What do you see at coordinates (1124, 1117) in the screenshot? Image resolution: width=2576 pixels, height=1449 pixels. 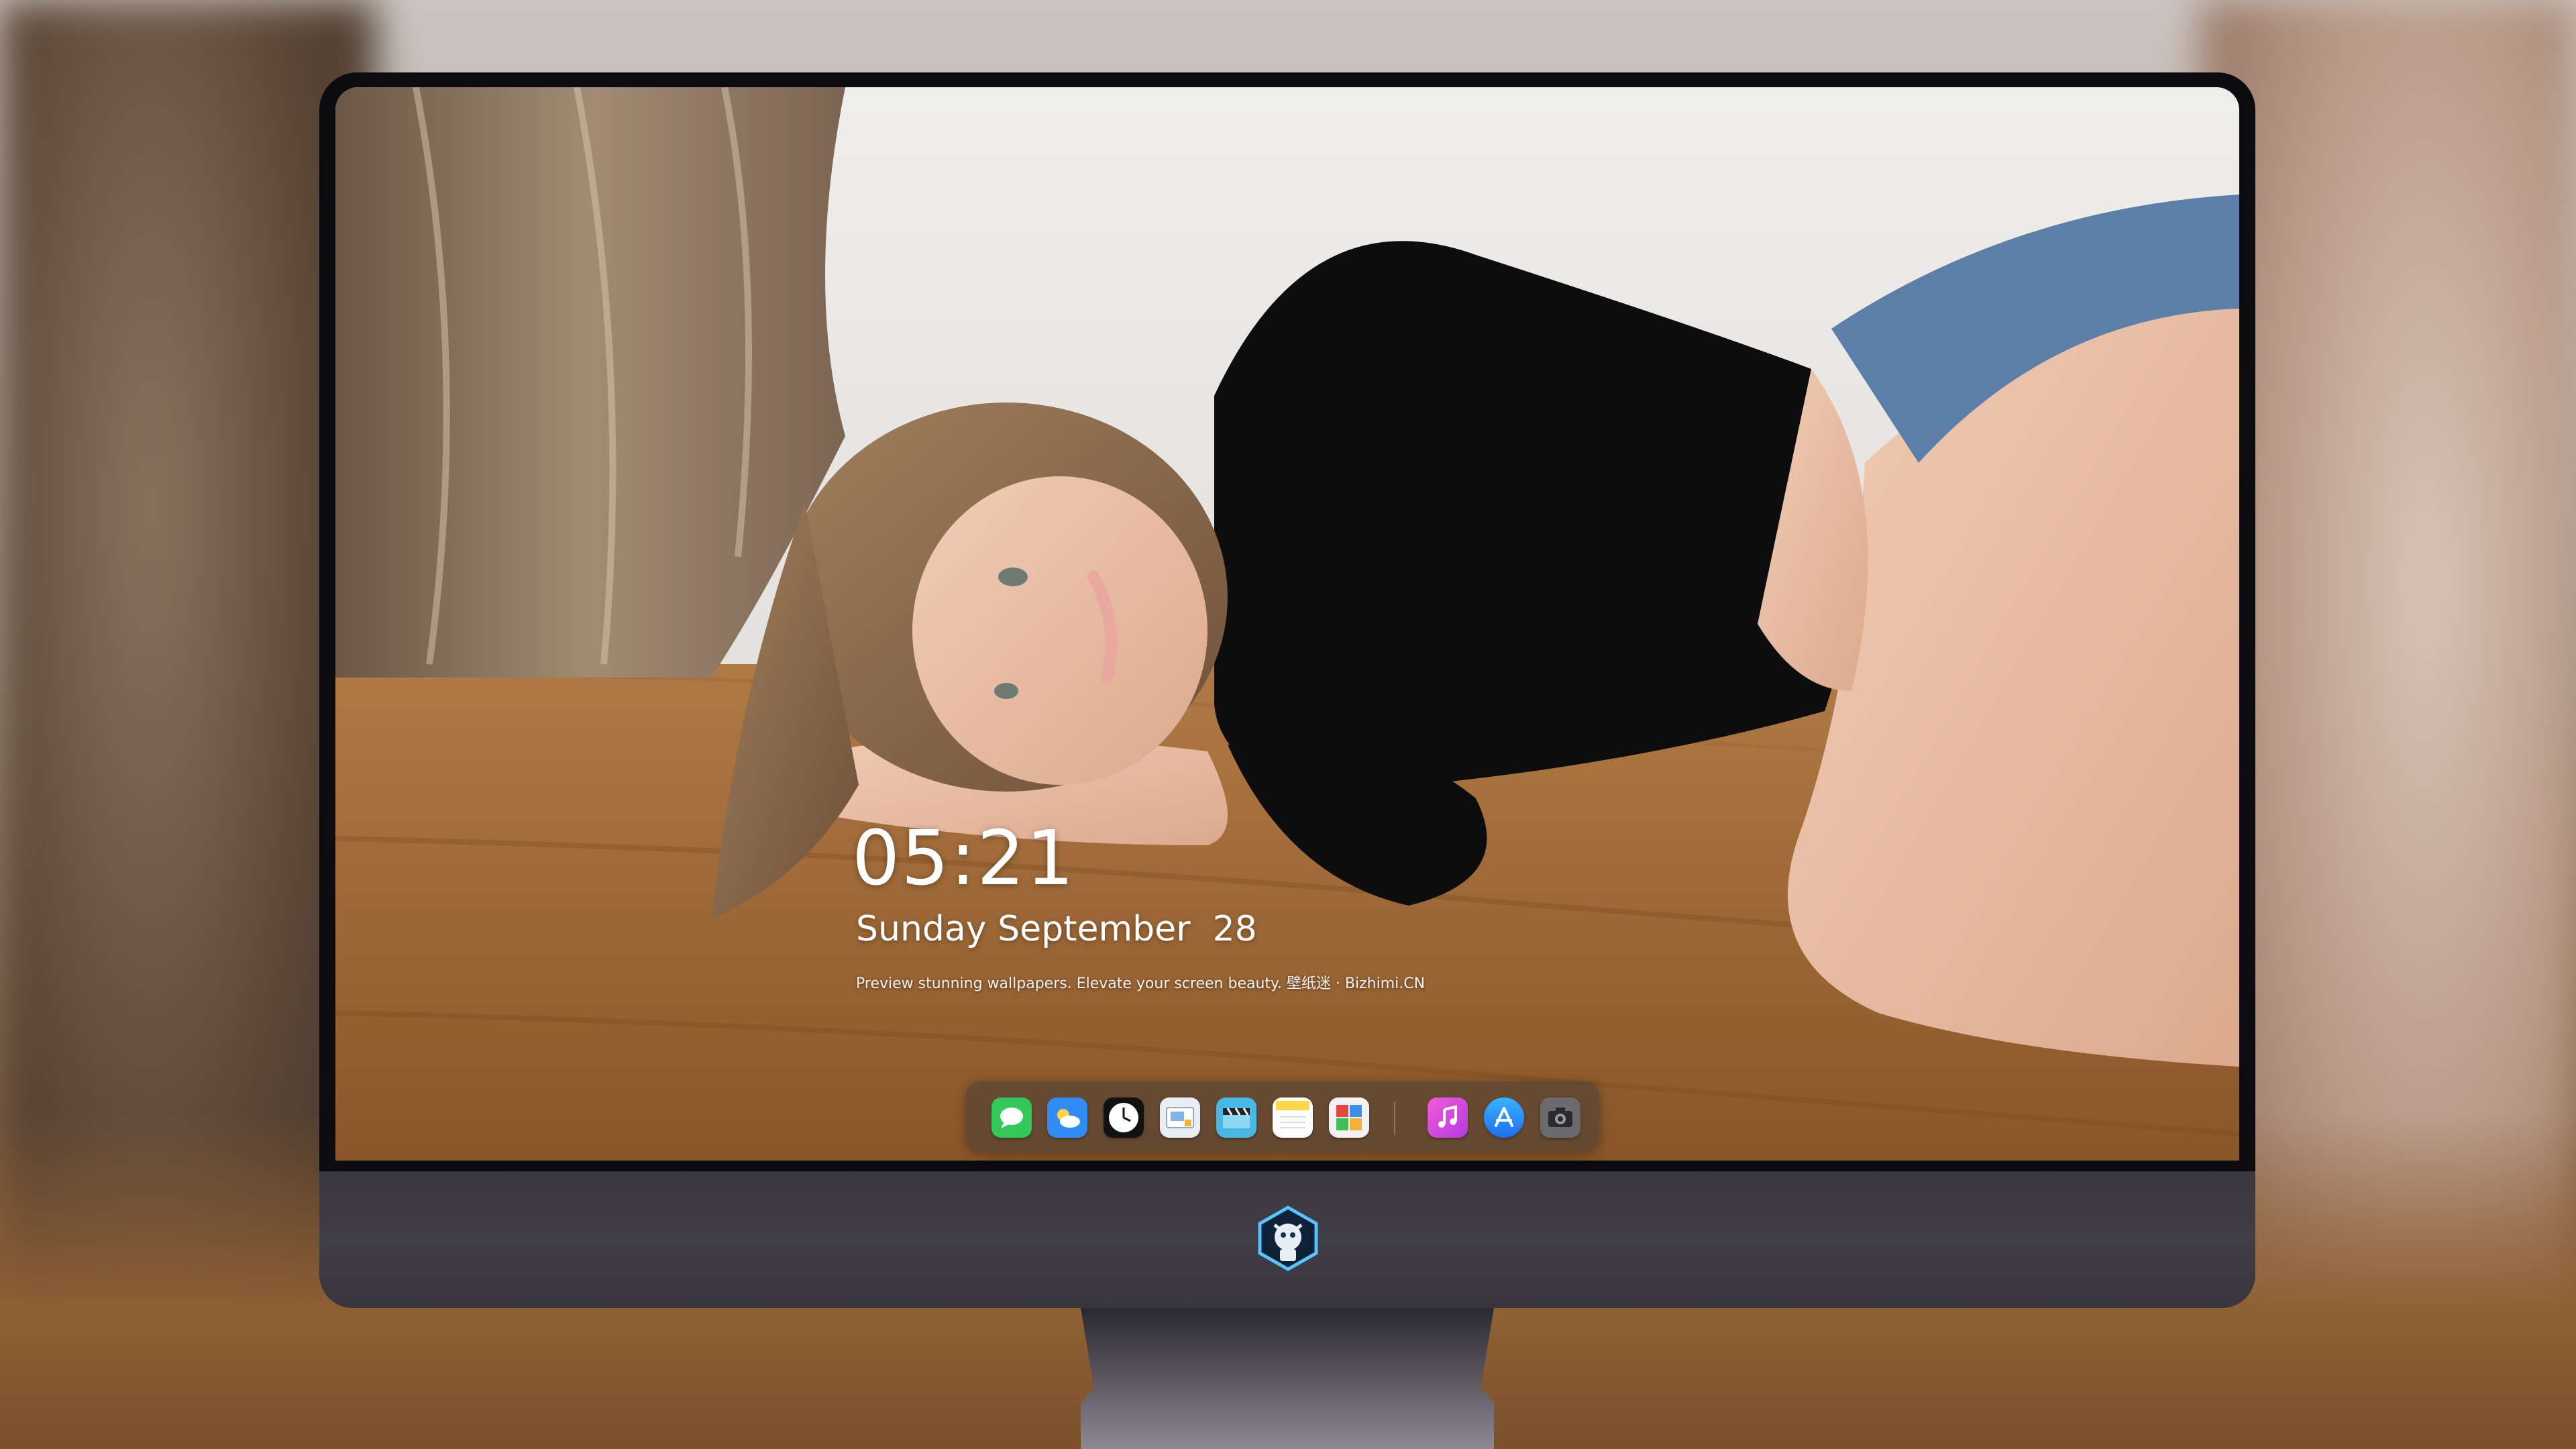 I see `clock-icon` at bounding box center [1124, 1117].